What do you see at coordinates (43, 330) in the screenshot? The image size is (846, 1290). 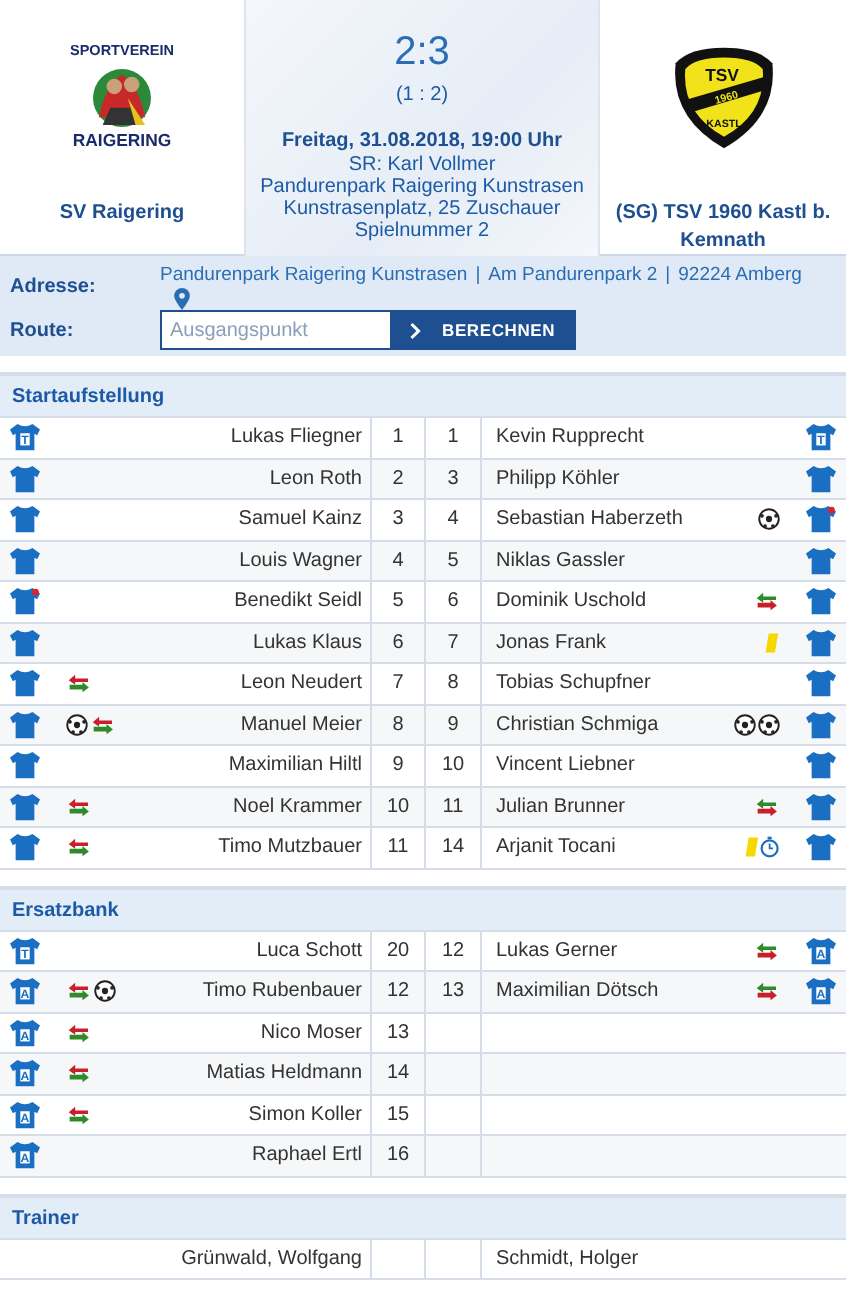 I see `route-label: Route:` at bounding box center [43, 330].